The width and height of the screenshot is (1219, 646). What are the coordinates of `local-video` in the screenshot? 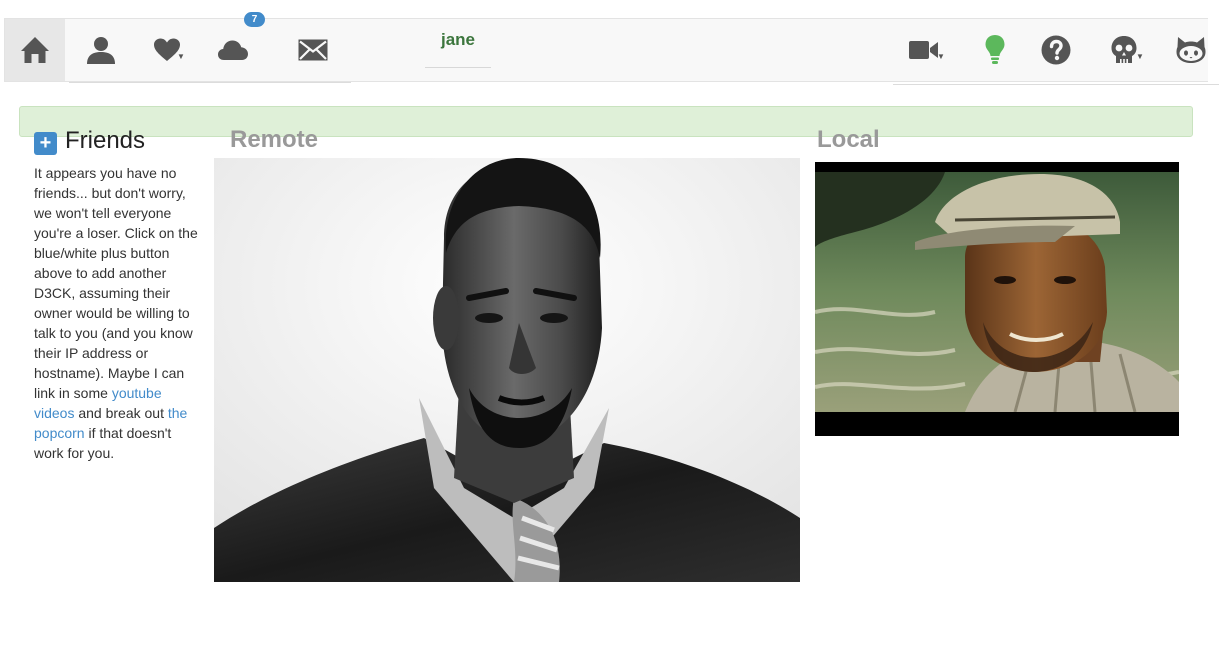 It's located at (997, 299).